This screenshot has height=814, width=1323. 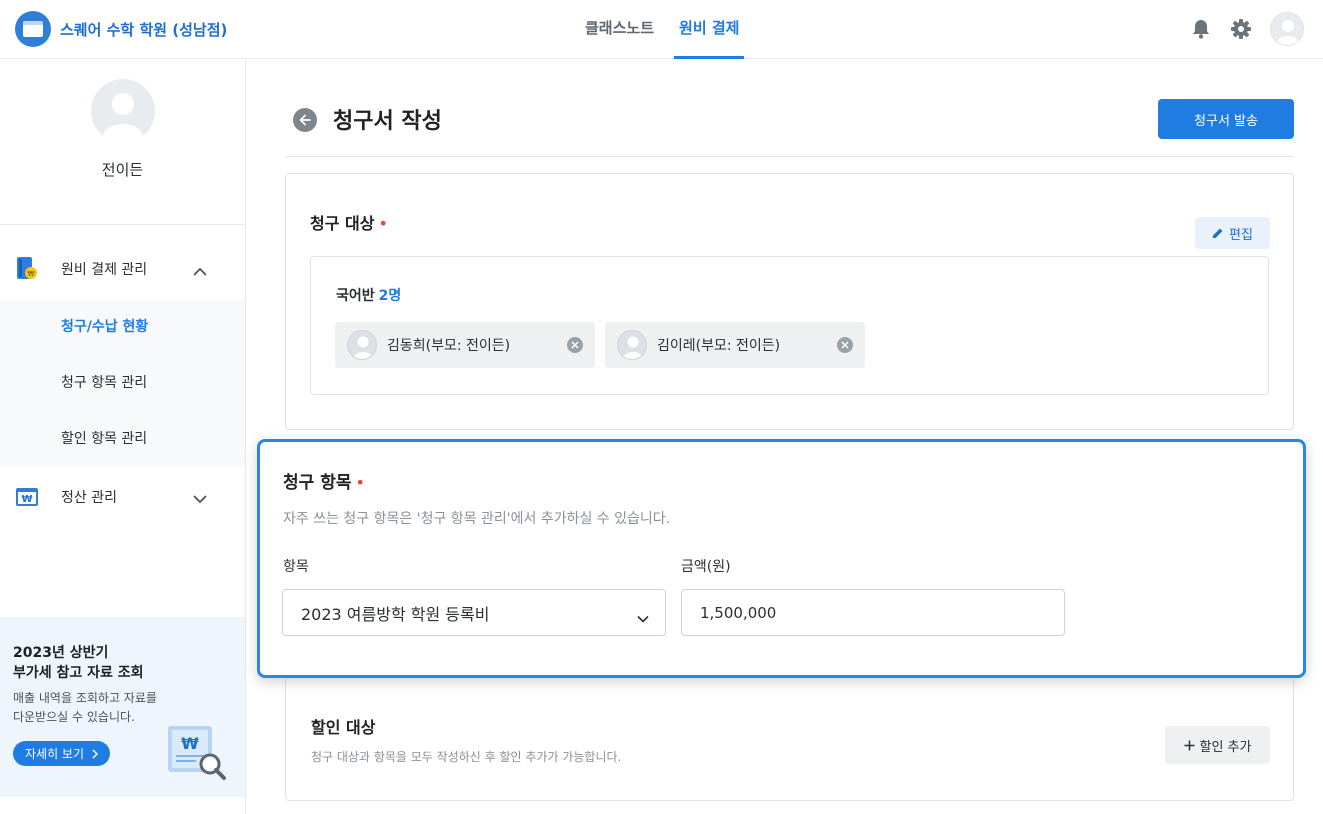 I want to click on tab-tuition-payment: 원비 결제, so click(x=709, y=29).